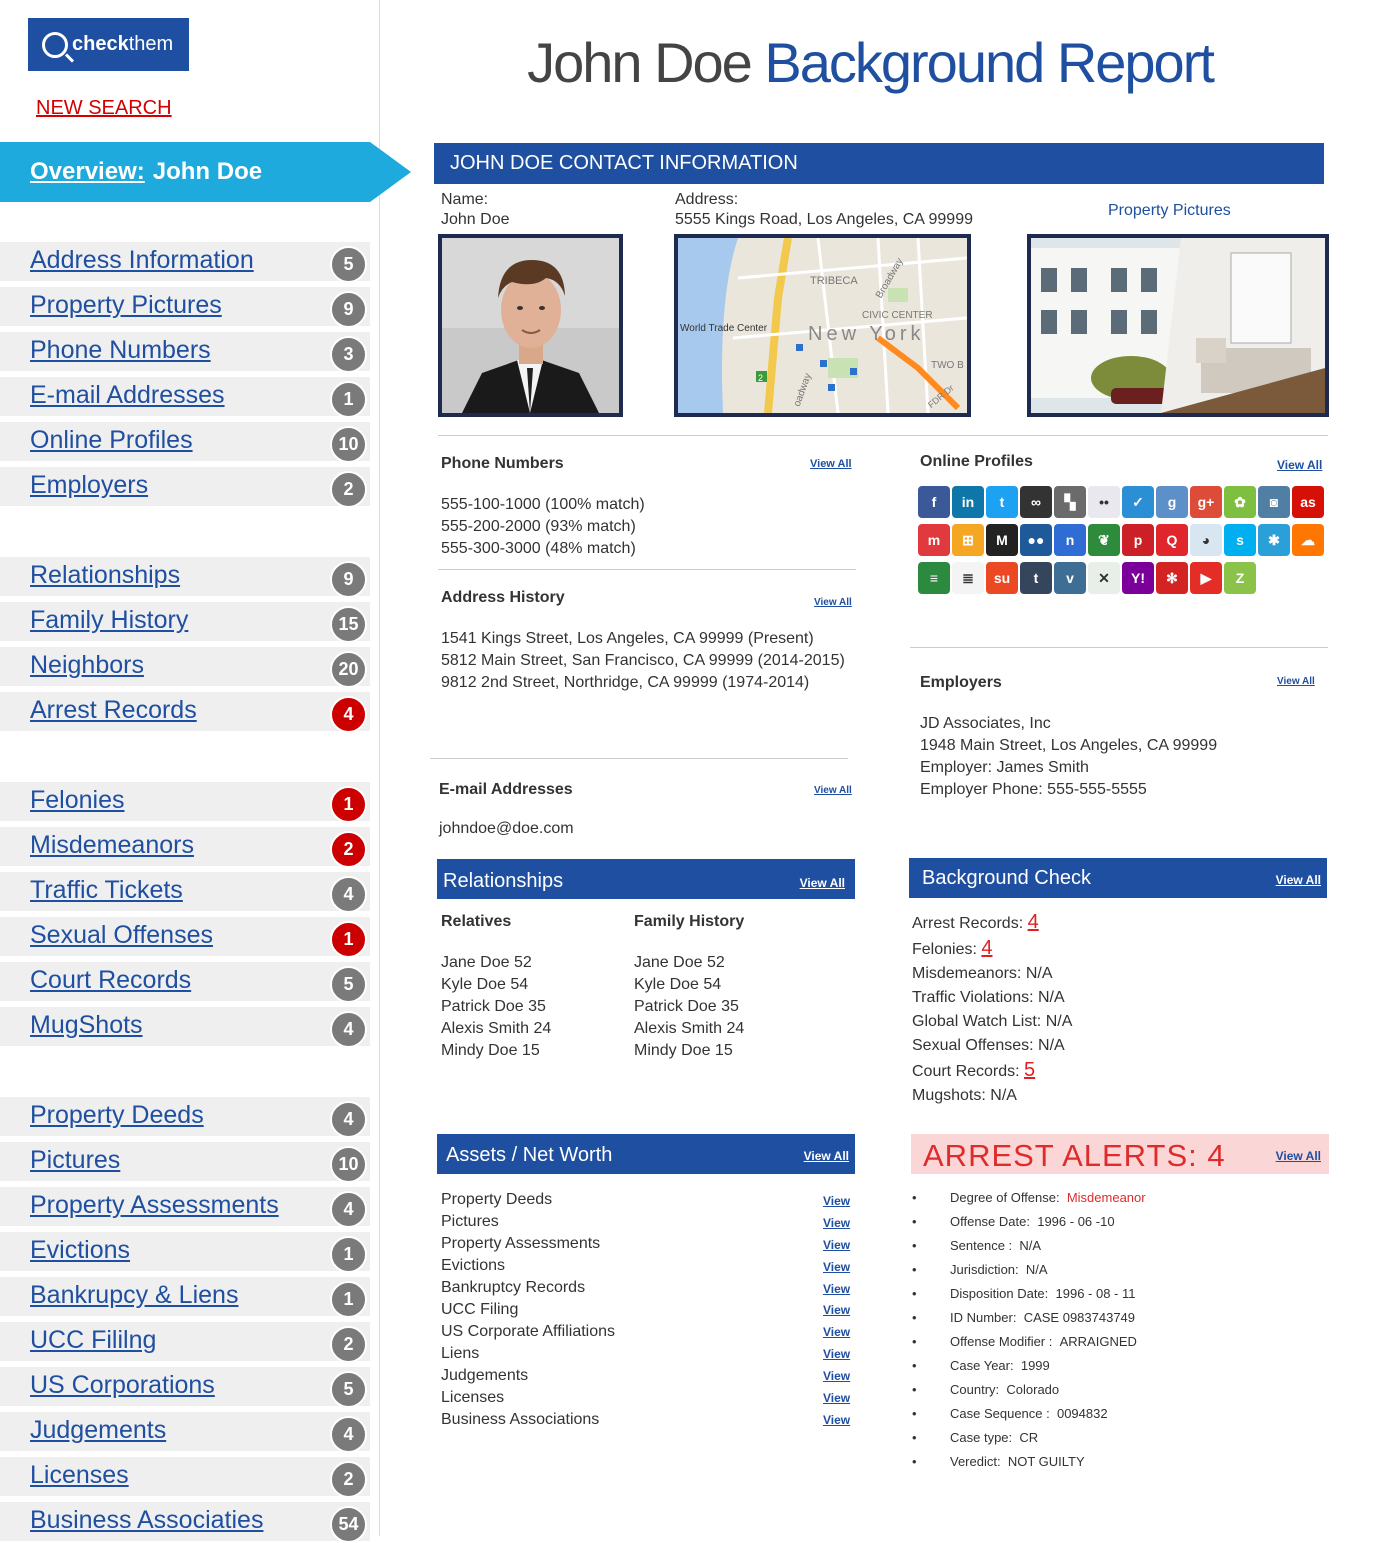 The image size is (1400, 1543). I want to click on tumblr-icon: t, so click(1036, 578).